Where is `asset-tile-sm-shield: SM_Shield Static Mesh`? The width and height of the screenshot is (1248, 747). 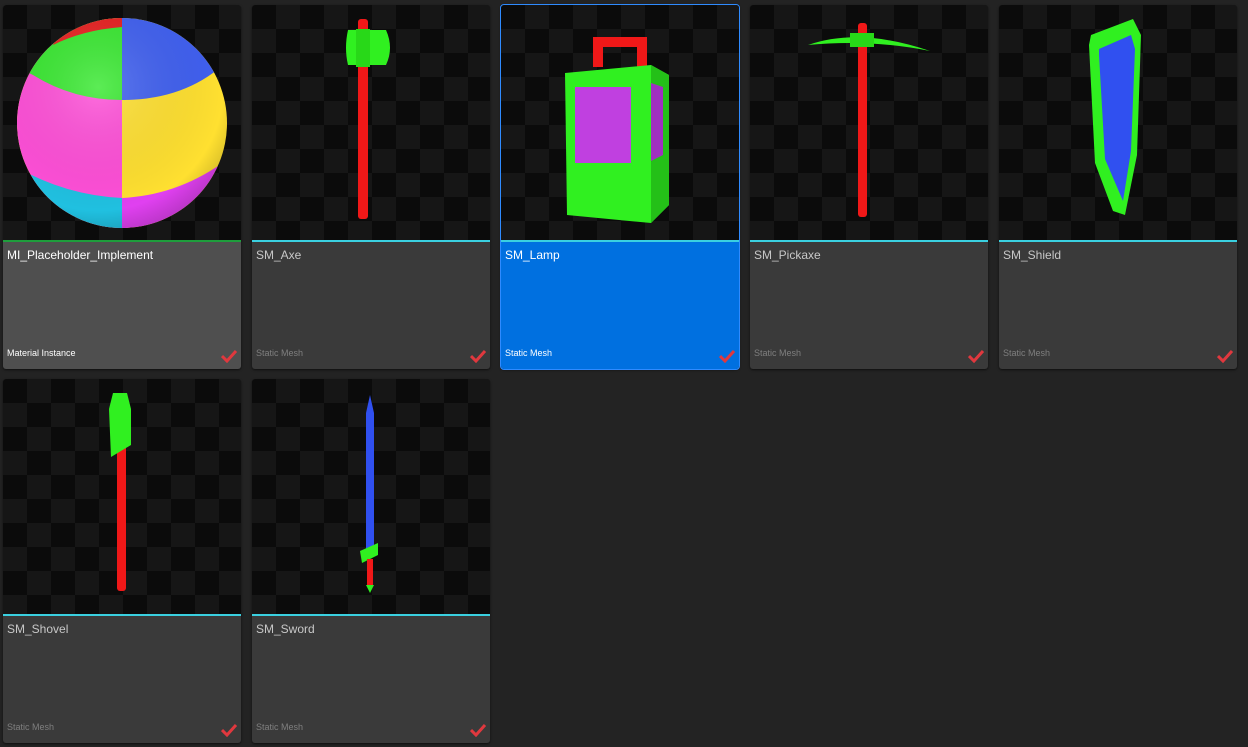 asset-tile-sm-shield: SM_Shield Static Mesh is located at coordinates (1118, 187).